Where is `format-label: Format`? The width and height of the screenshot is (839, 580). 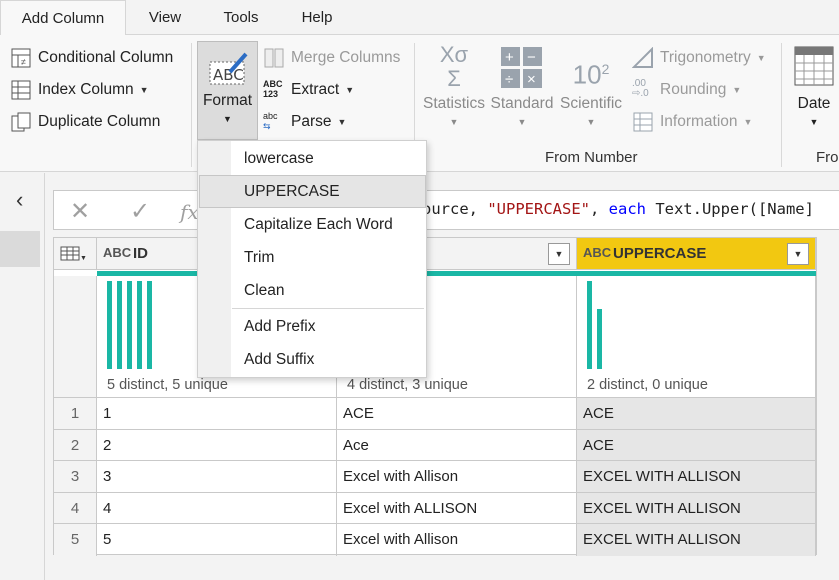
format-label: Format is located at coordinates (227, 100).